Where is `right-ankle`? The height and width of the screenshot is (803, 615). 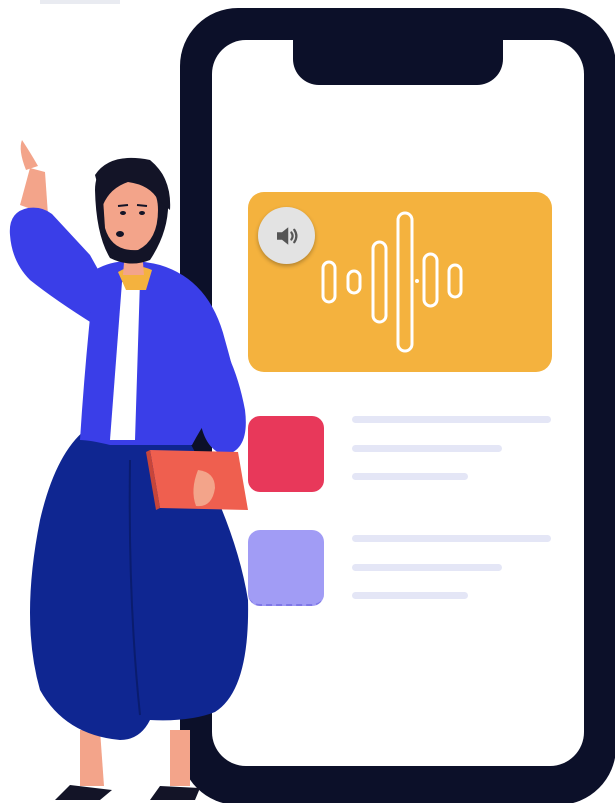 right-ankle is located at coordinates (180, 758).